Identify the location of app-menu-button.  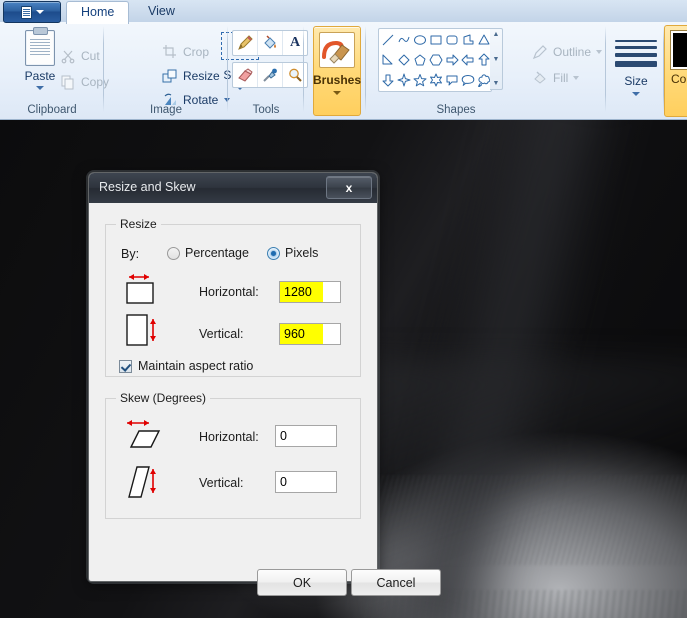
(32, 12).